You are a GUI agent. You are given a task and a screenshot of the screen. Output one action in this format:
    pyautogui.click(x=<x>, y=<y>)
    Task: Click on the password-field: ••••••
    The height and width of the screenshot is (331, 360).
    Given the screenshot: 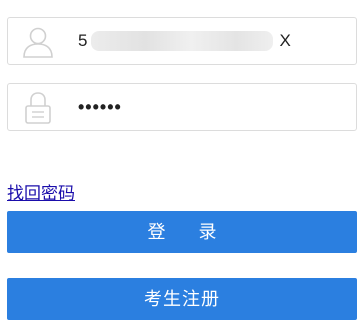 What is the action you would take?
    pyautogui.click(x=182, y=107)
    